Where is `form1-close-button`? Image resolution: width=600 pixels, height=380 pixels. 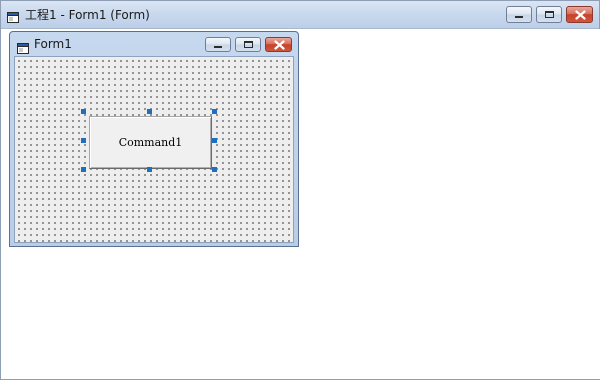
form1-close-button is located at coordinates (278, 44).